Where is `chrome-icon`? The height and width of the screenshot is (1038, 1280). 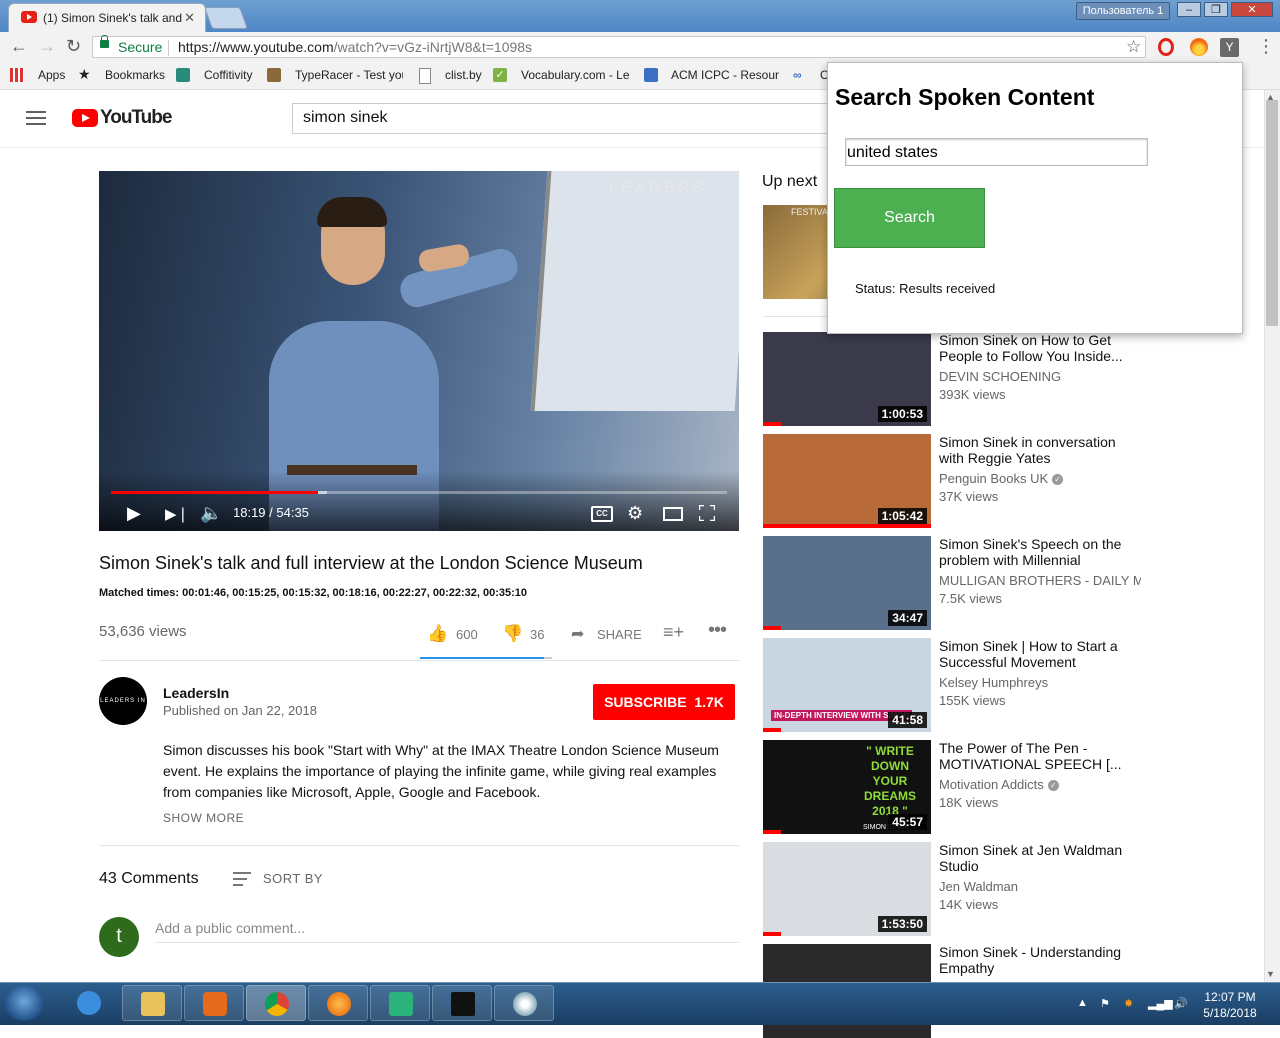 chrome-icon is located at coordinates (277, 1004).